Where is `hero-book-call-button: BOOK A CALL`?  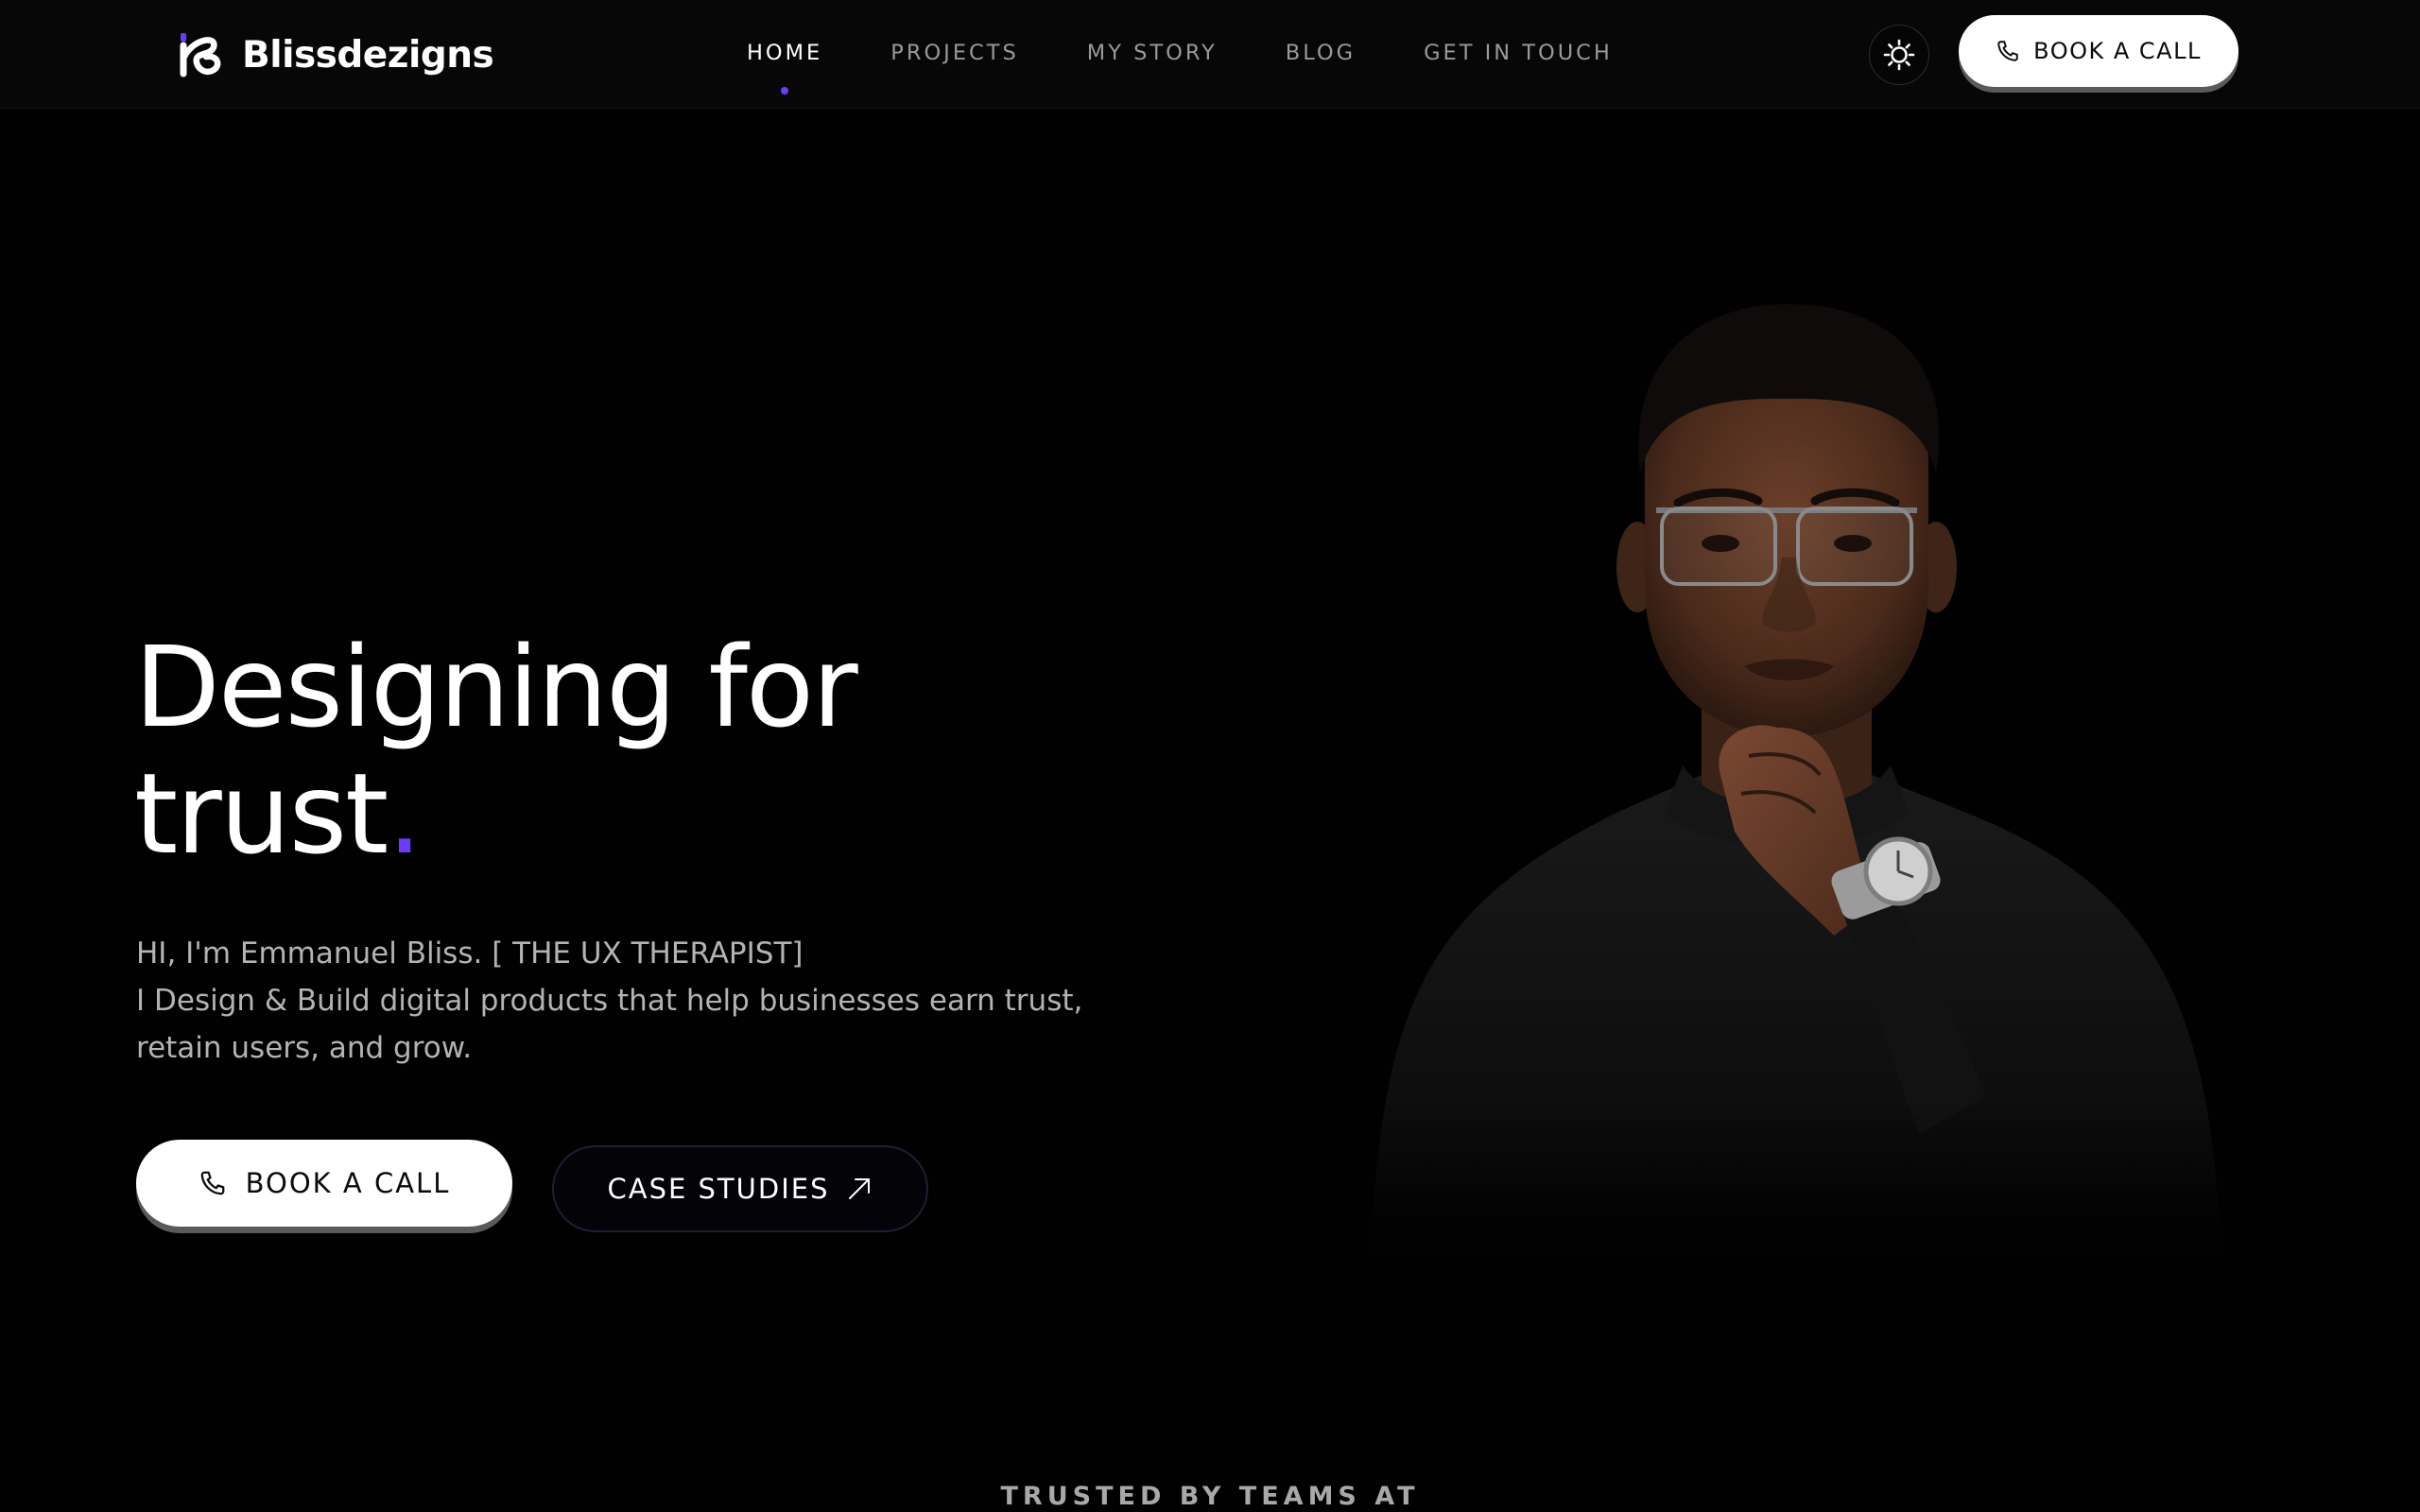 hero-book-call-button: BOOK A CALL is located at coordinates (324, 1183).